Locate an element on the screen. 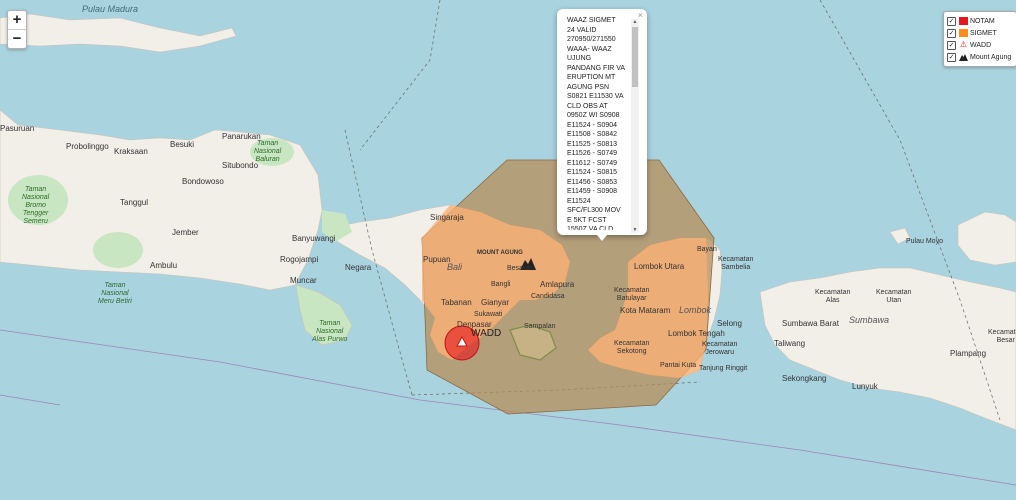 The image size is (1016, 500). popup-line: E11525 - S0813 is located at coordinates (592, 144).